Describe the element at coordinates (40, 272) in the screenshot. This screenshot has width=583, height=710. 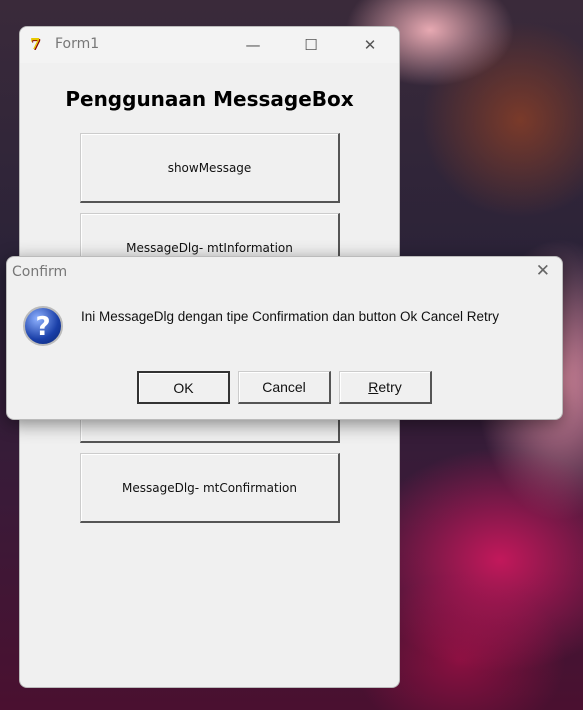
I see `dialog-title: Confirm` at that location.